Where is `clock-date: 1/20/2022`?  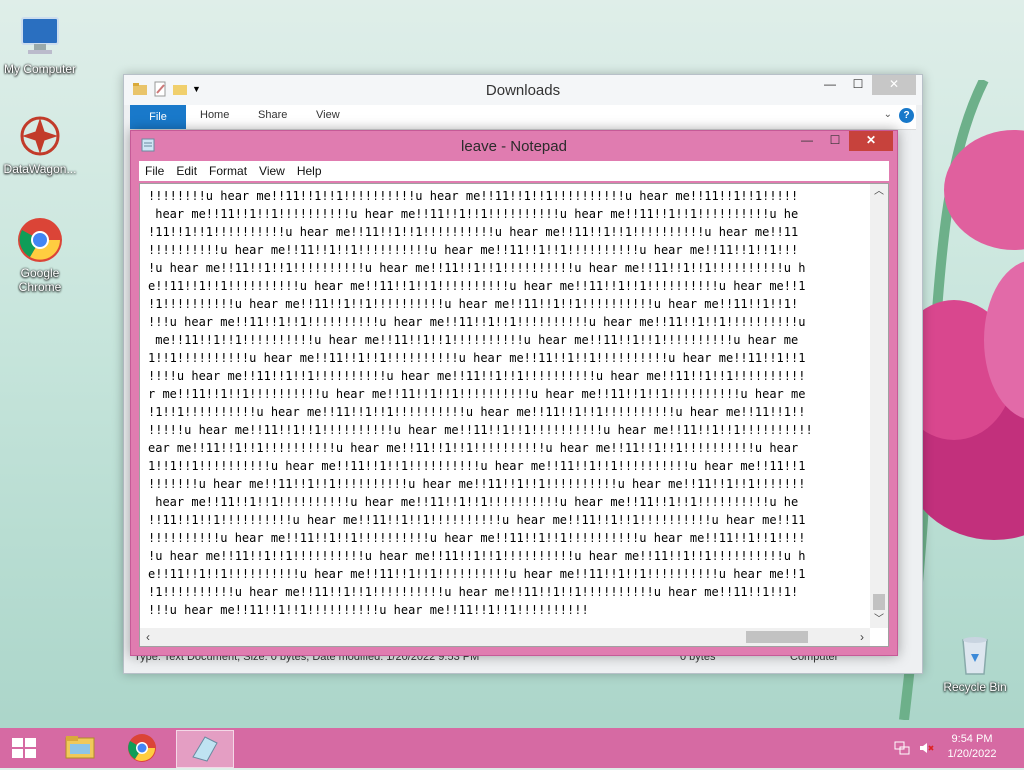 clock-date: 1/20/2022 is located at coordinates (972, 754).